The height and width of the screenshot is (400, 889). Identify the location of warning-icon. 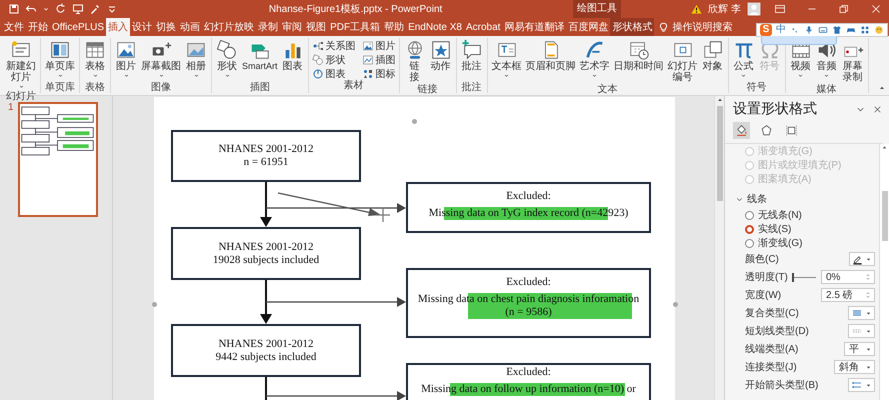
(696, 9).